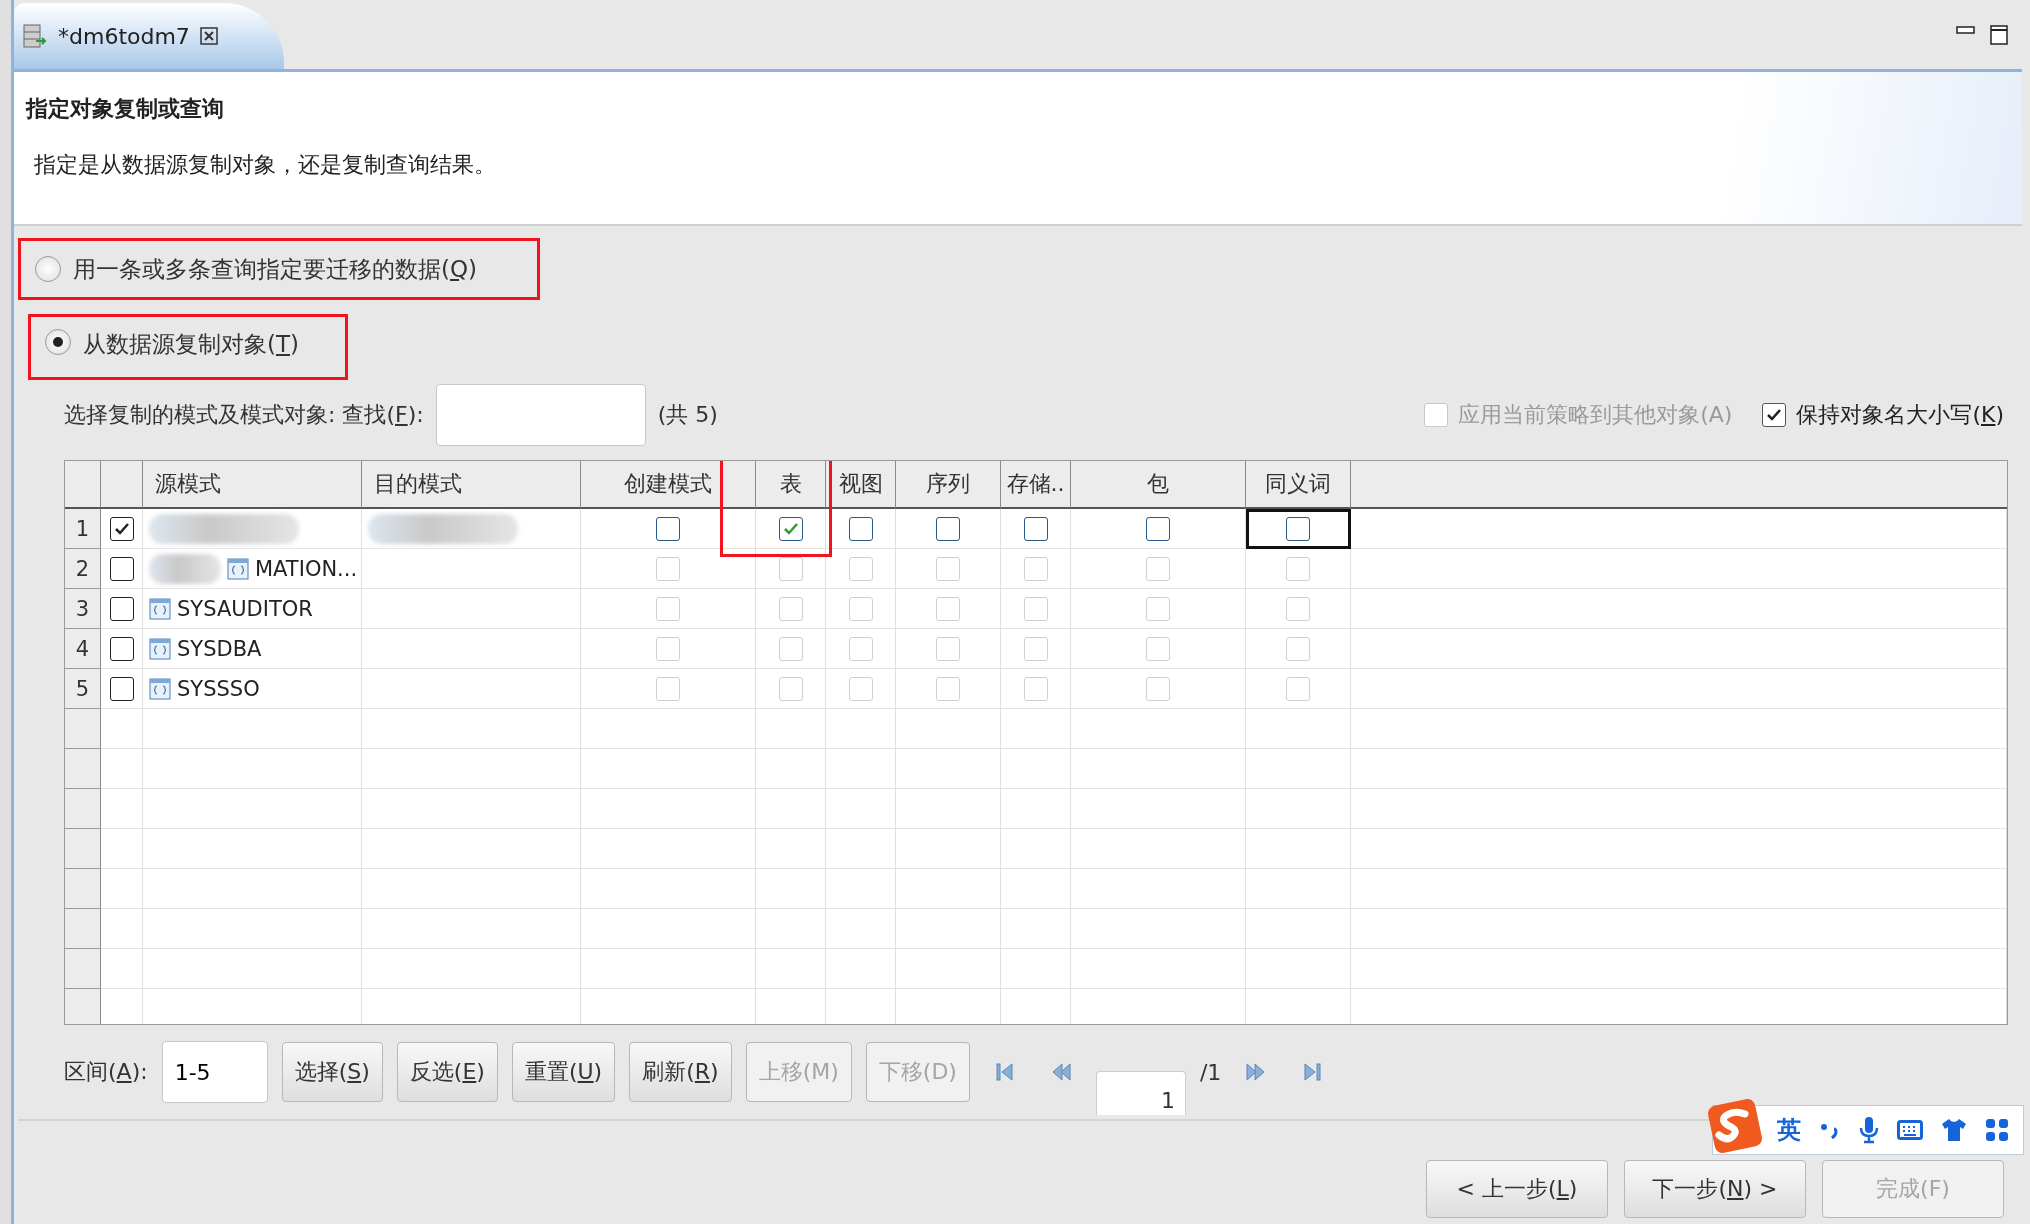  What do you see at coordinates (83, 649) in the screenshot?
I see `row-number: 4` at bounding box center [83, 649].